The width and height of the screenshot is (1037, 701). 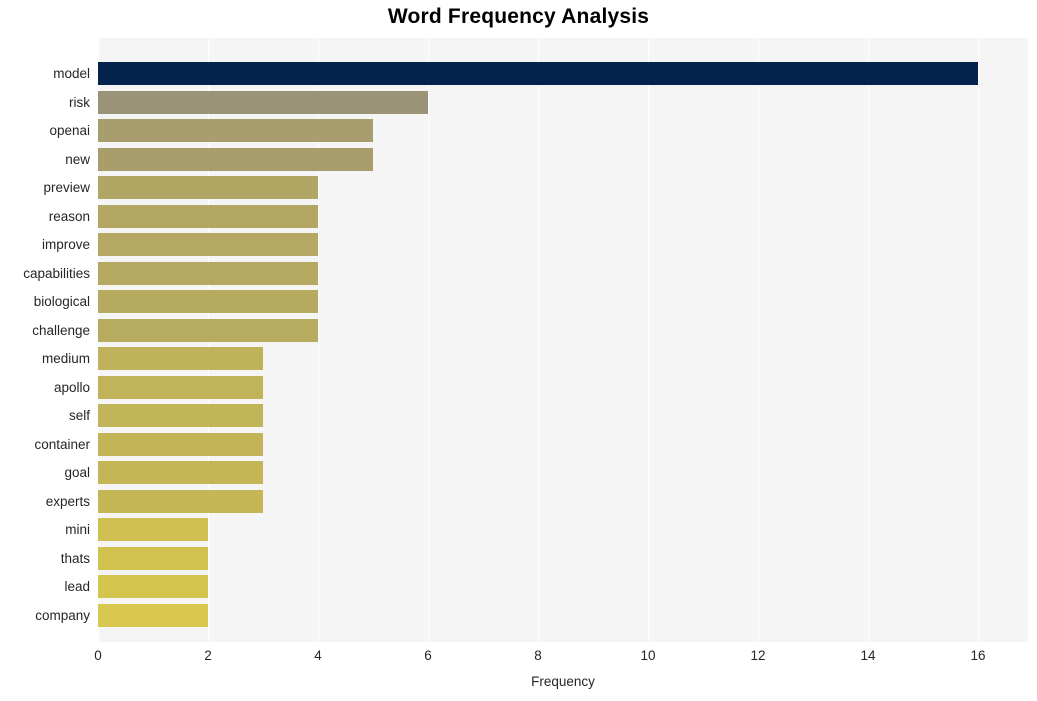 What do you see at coordinates (235, 130) in the screenshot?
I see `bar-openai` at bounding box center [235, 130].